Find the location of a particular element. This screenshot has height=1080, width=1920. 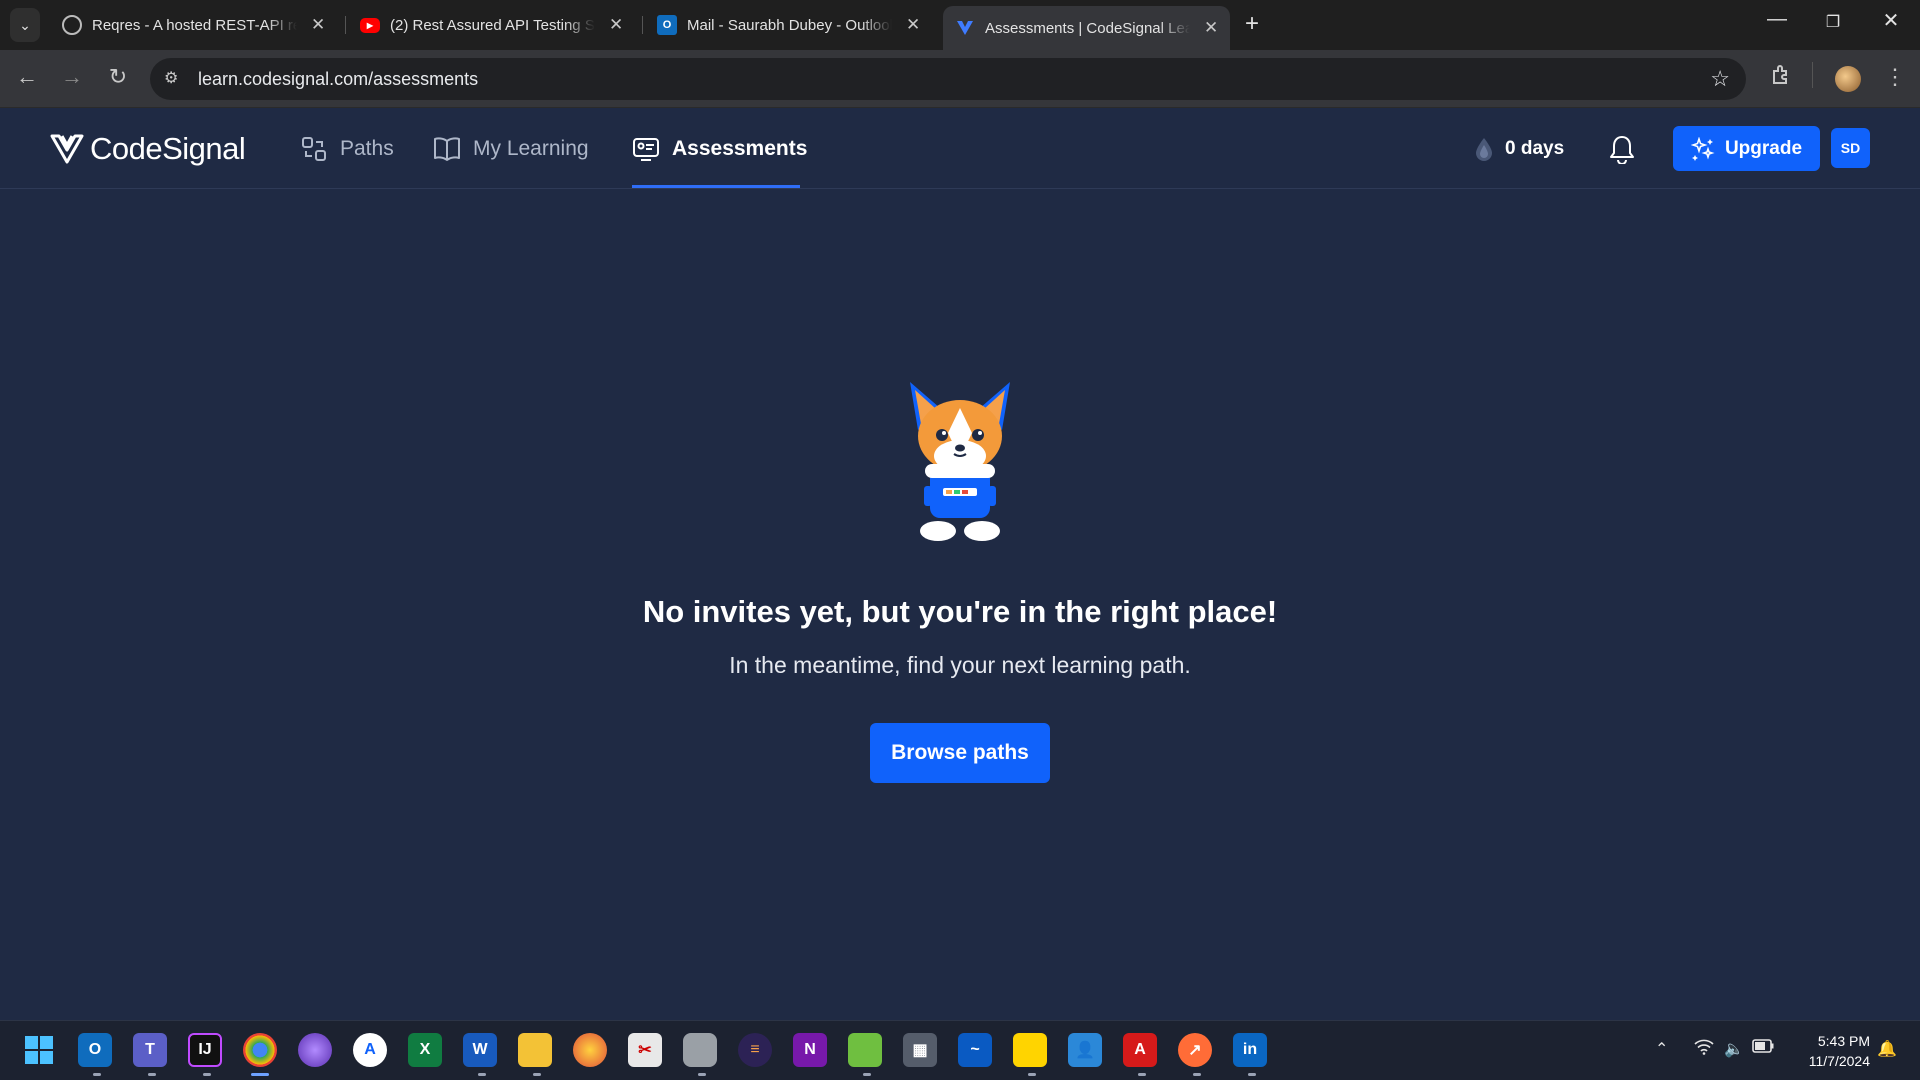

upgrade-label: Upgrade is located at coordinates (1763, 148).